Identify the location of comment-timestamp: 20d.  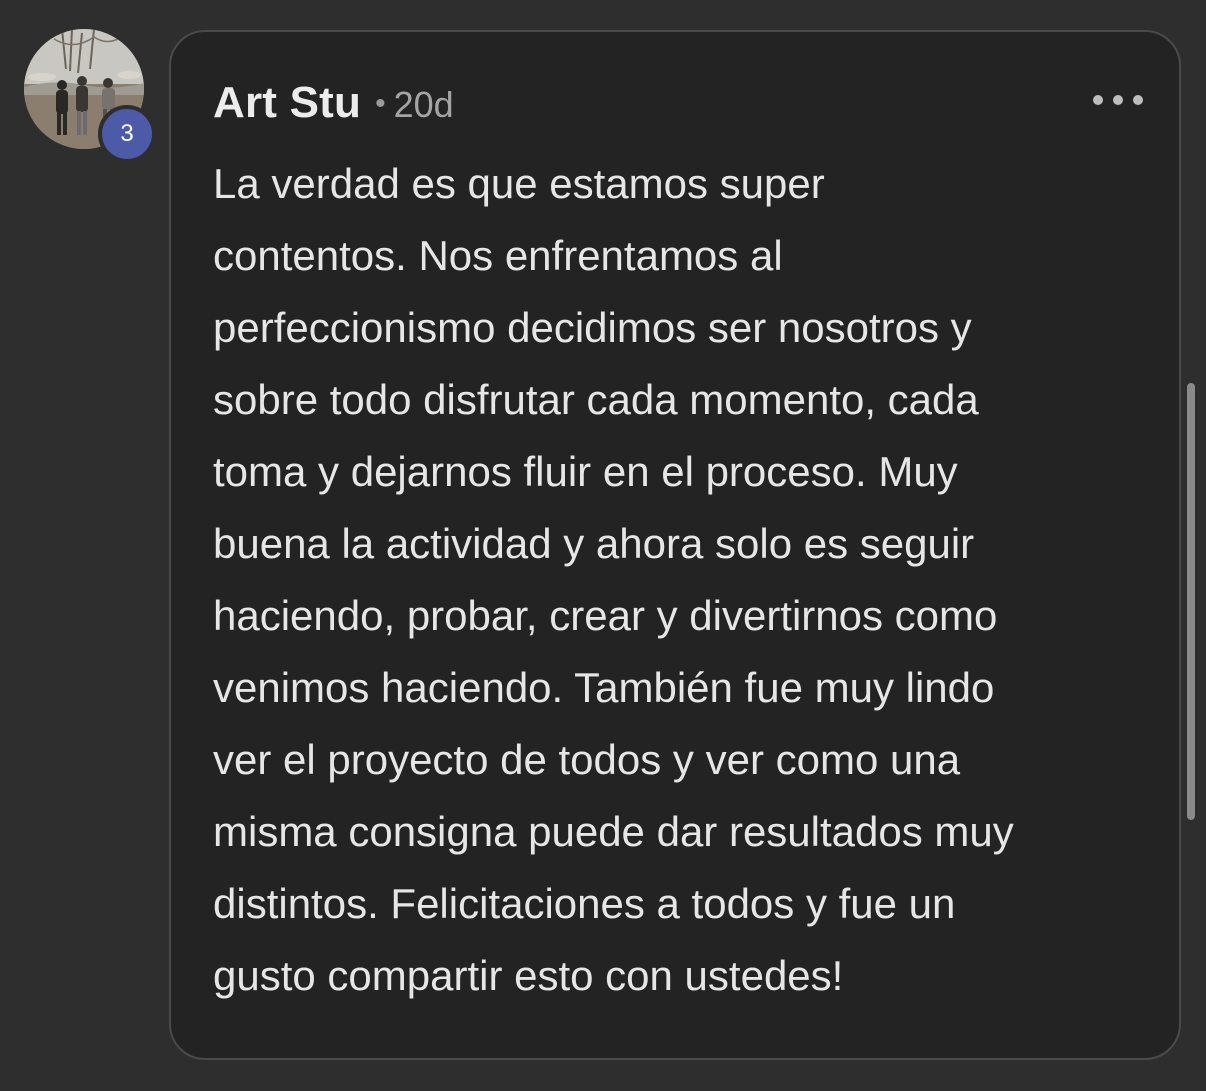
(424, 105).